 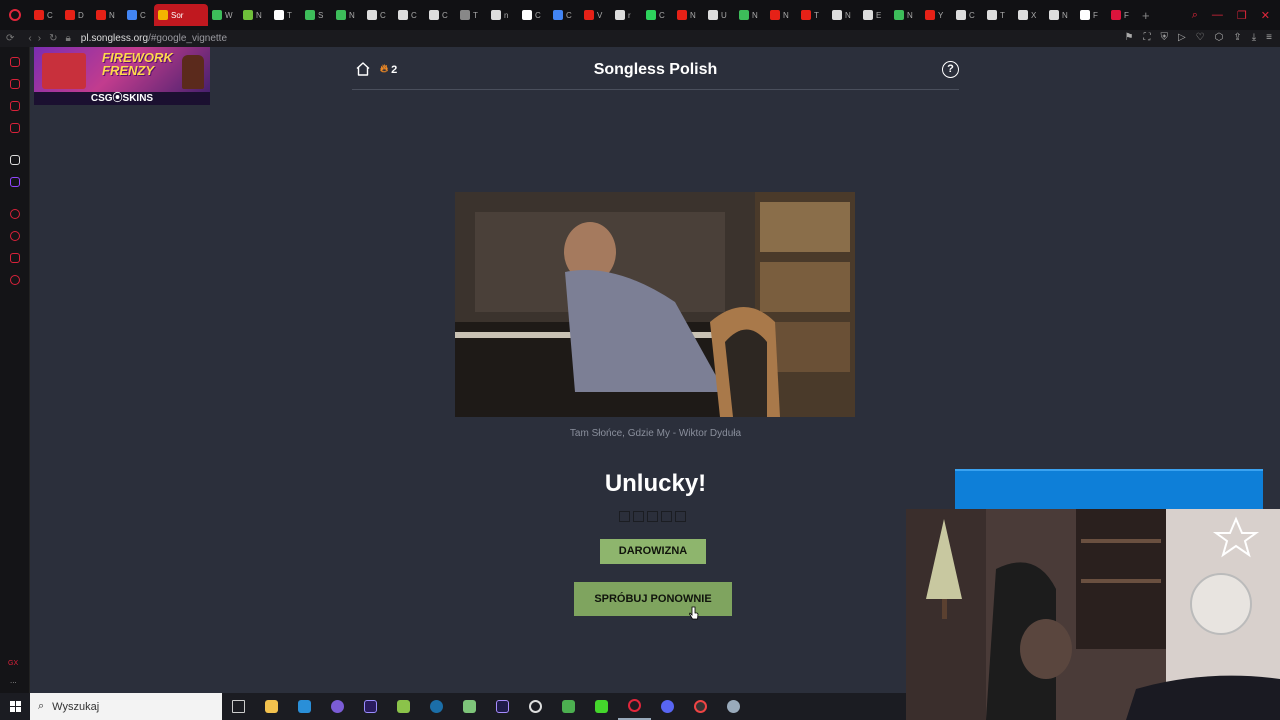 I want to click on opera-menu-icon, so click(x=15, y=15).